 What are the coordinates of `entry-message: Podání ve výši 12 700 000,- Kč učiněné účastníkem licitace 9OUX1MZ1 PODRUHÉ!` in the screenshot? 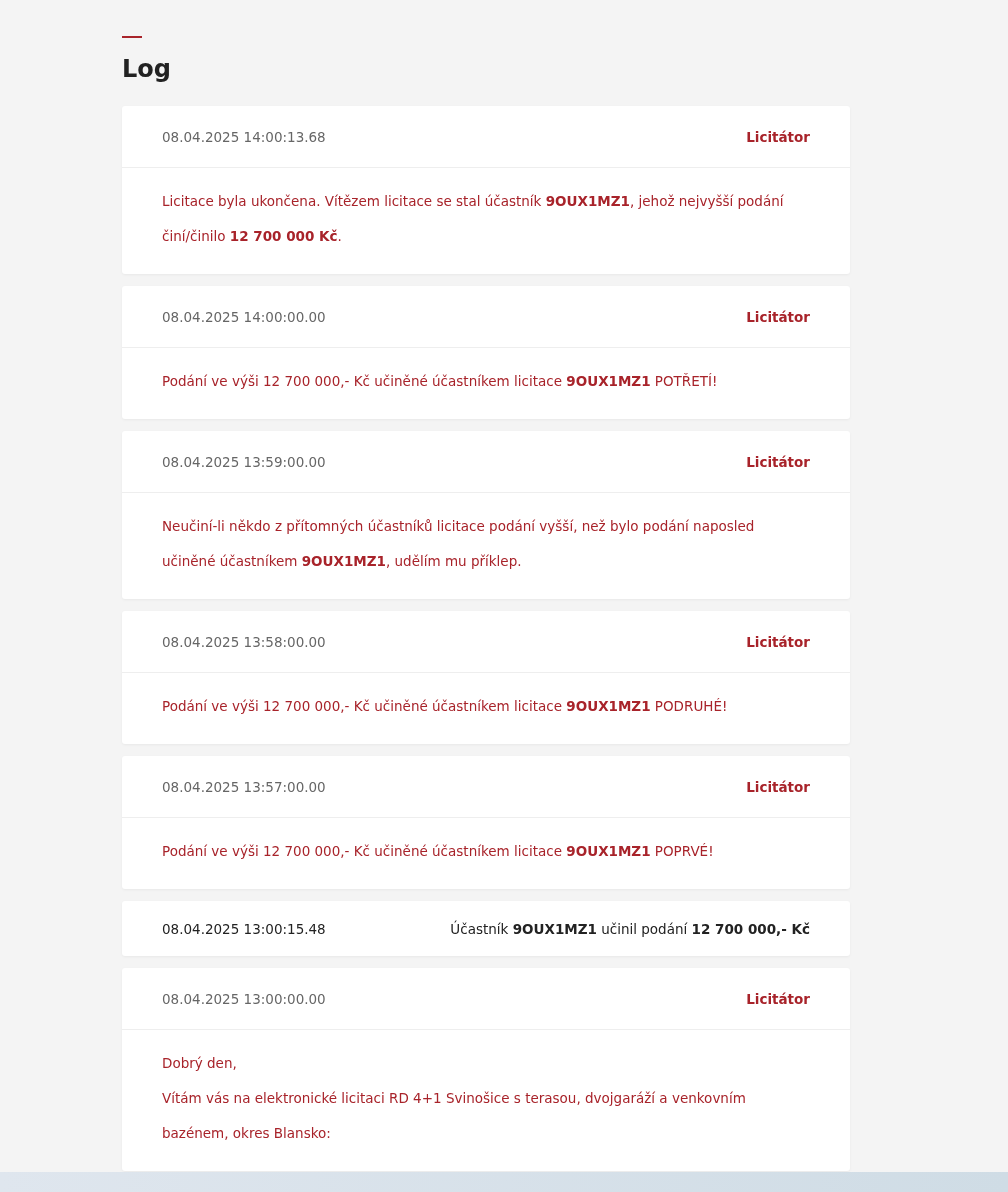 It's located at (445, 706).